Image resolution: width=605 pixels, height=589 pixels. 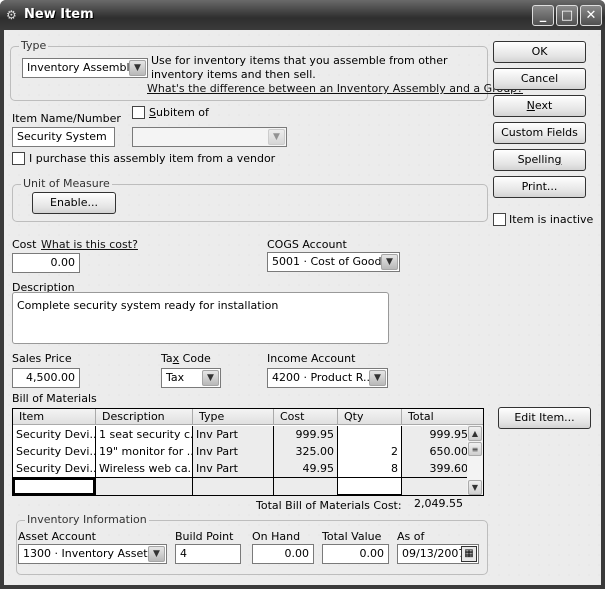 What do you see at coordinates (539, 160) in the screenshot?
I see `spelling-button: Spelling` at bounding box center [539, 160].